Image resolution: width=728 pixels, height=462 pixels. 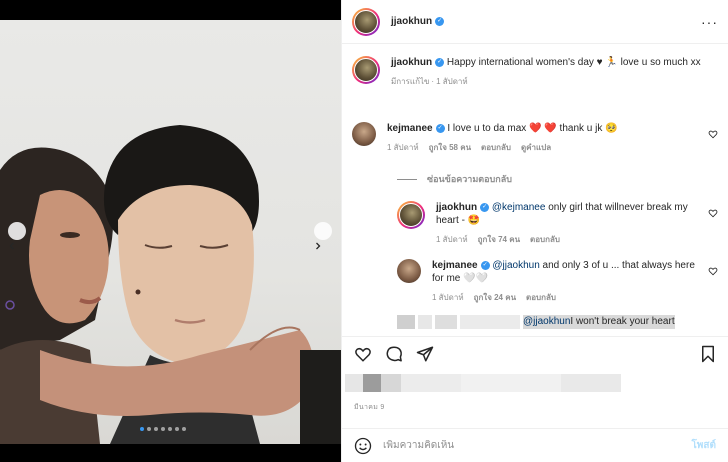 What do you see at coordinates (369, 407) in the screenshot?
I see `post-date: มีนาคม 9` at bounding box center [369, 407].